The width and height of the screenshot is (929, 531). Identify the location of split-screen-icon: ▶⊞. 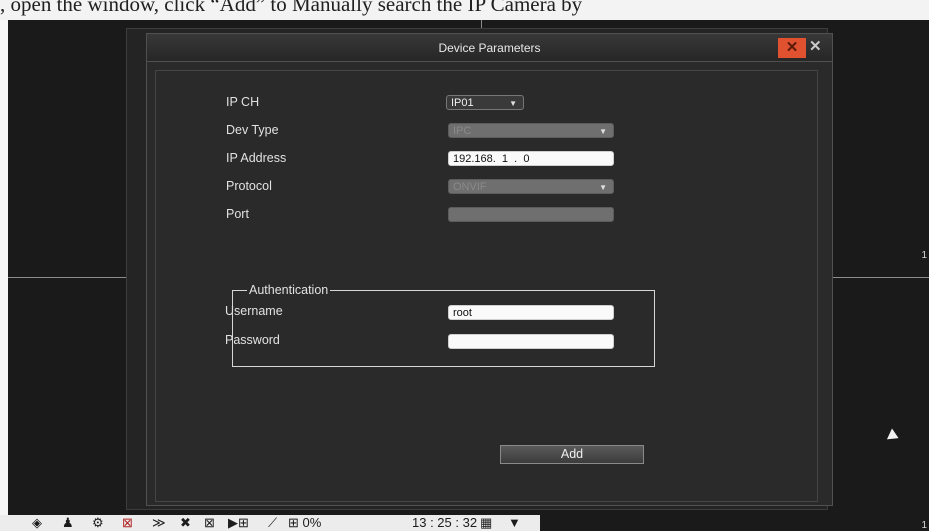
(238, 523).